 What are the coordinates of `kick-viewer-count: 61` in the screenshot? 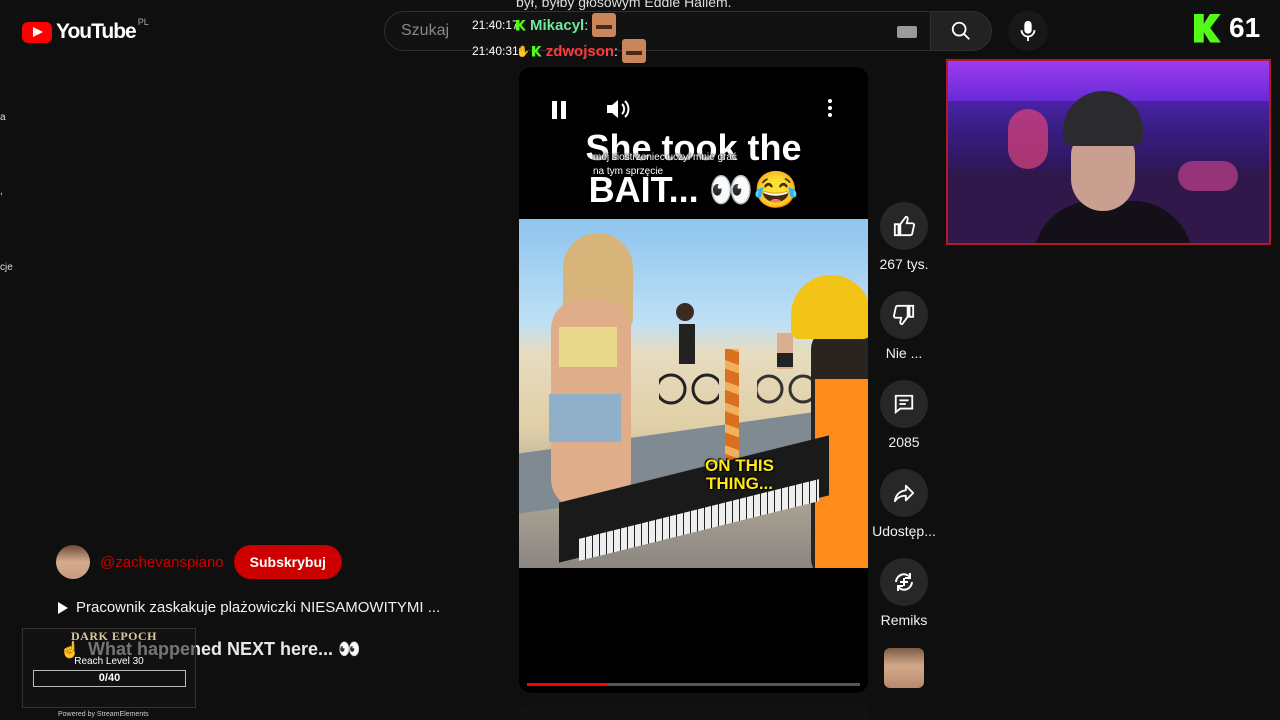 It's located at (1227, 28).